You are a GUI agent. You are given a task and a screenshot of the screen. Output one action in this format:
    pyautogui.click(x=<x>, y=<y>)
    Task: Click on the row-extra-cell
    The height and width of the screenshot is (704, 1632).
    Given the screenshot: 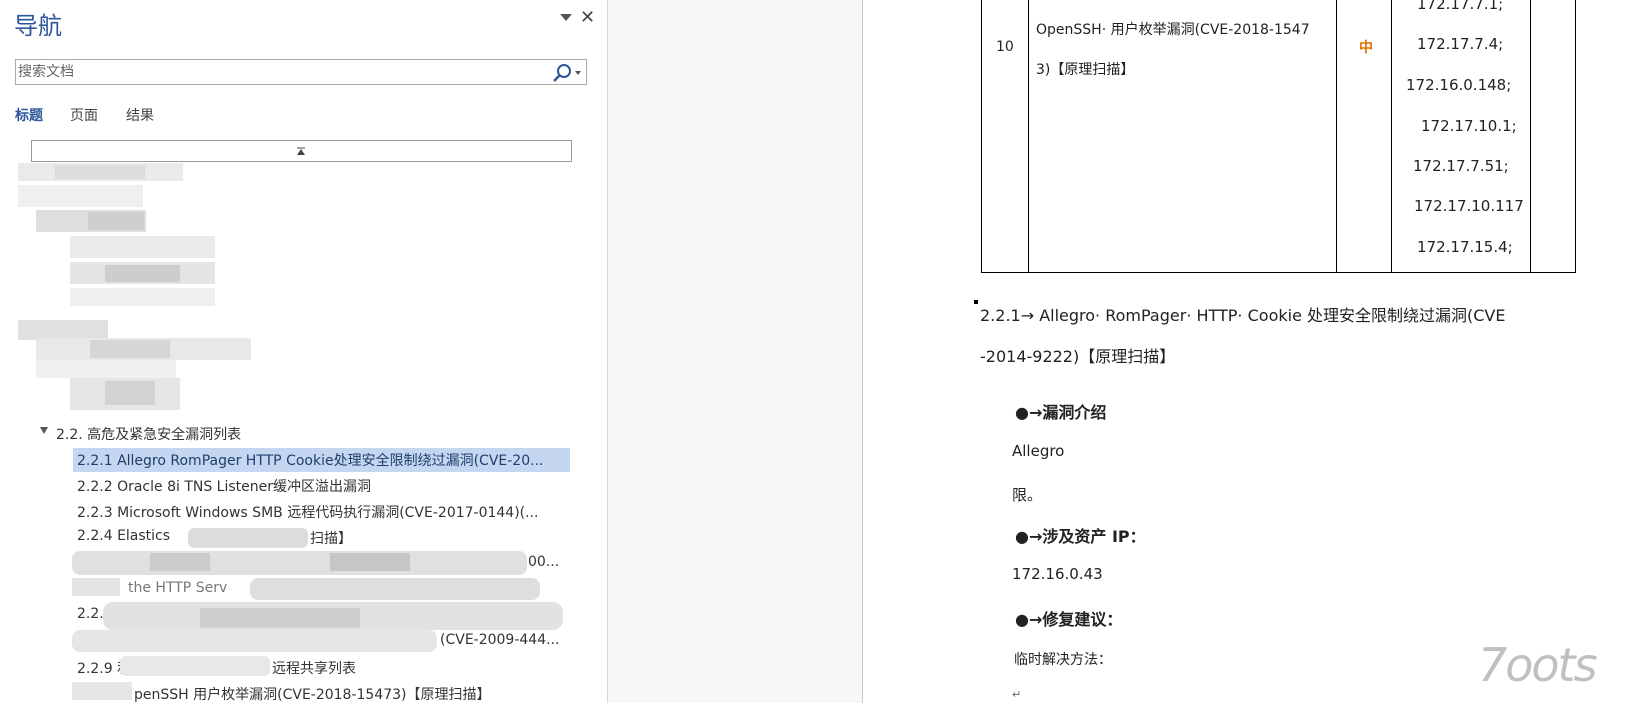 What is the action you would take?
    pyautogui.click(x=1553, y=136)
    